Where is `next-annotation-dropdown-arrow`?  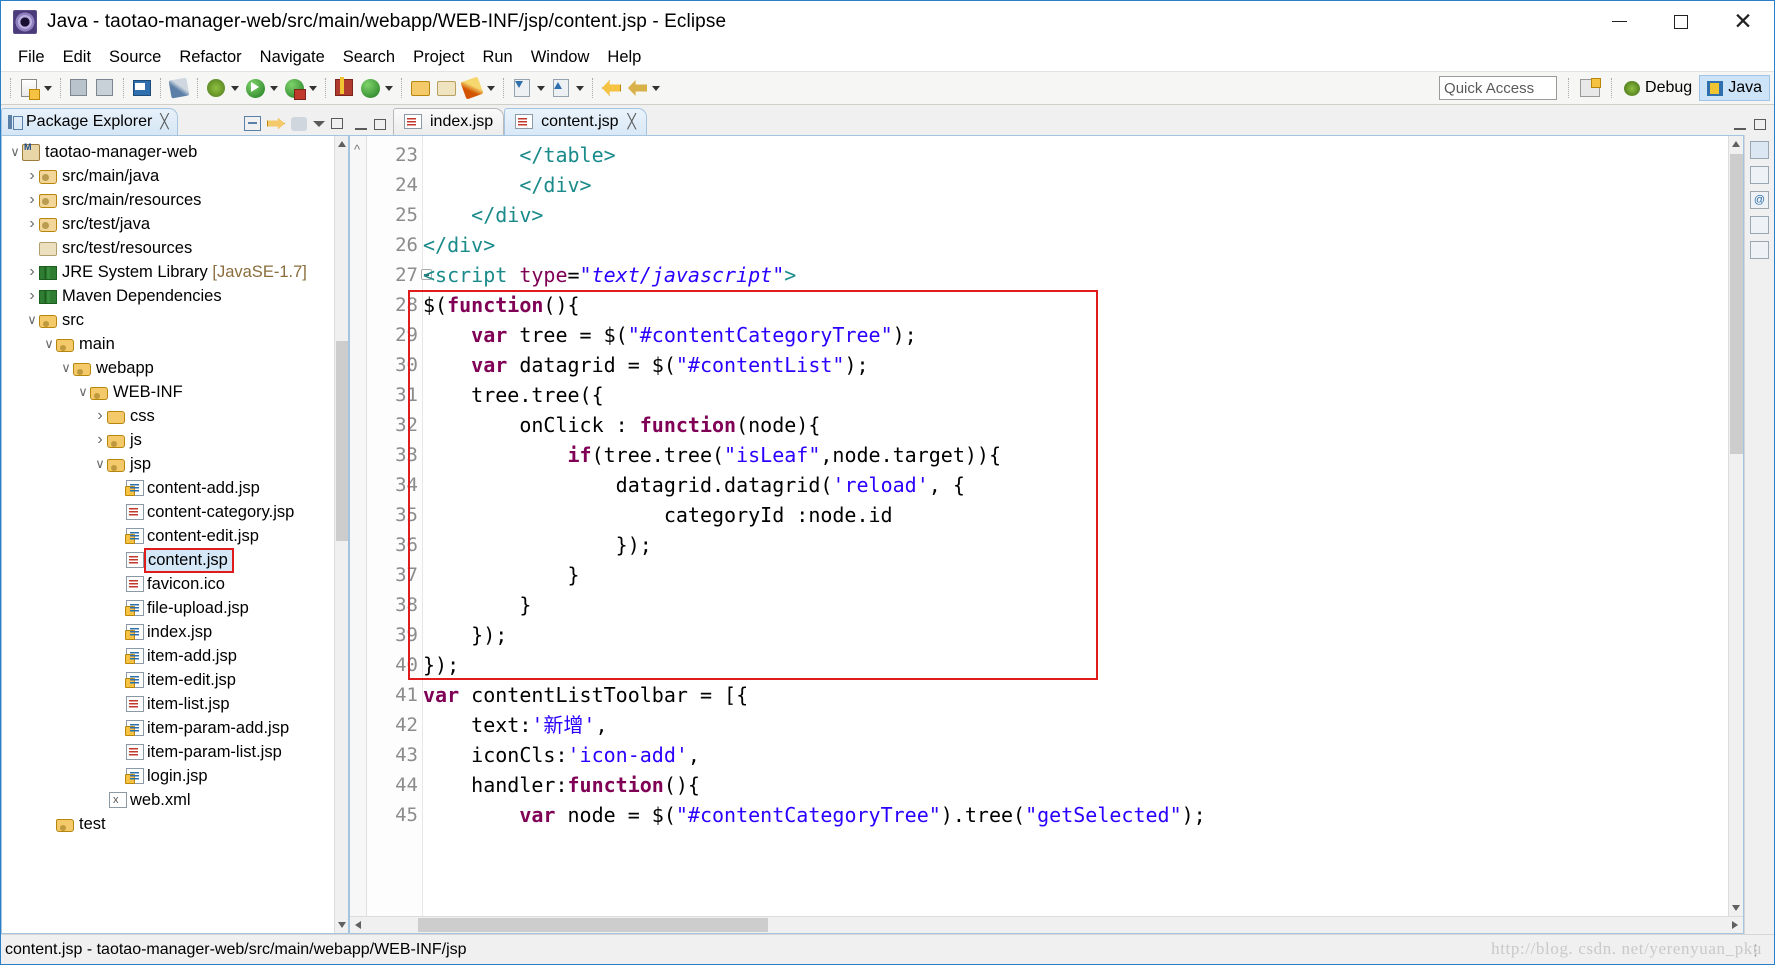
next-annotation-dropdown-arrow is located at coordinates (541, 88).